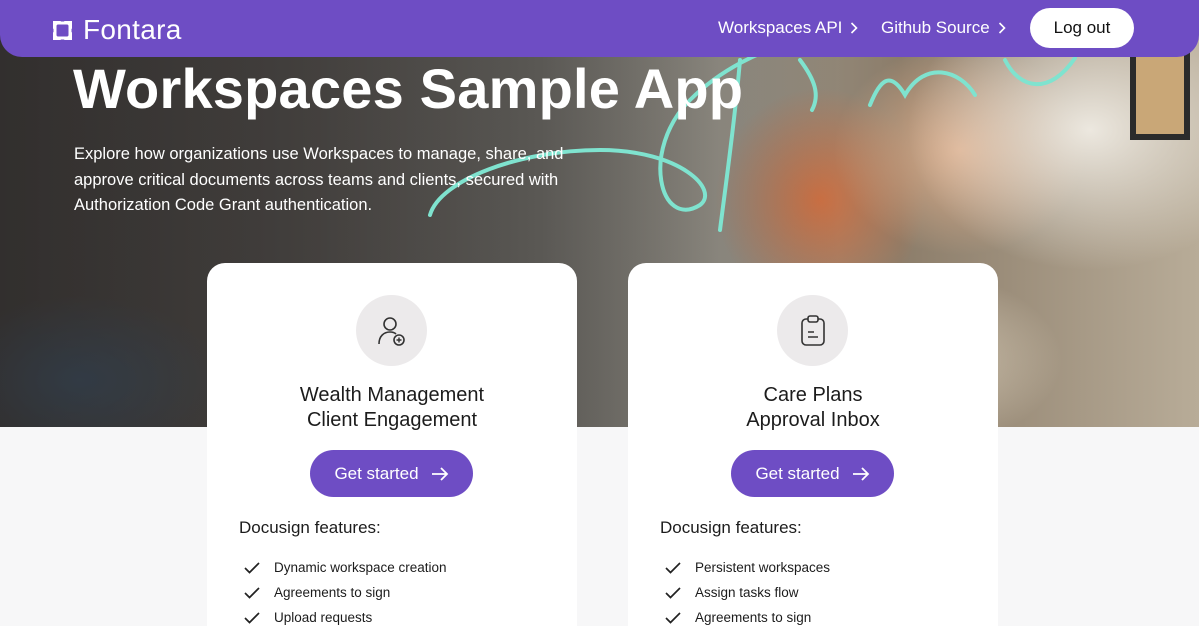 The width and height of the screenshot is (1199, 626). What do you see at coordinates (392, 395) in the screenshot?
I see `card-title-line-1: Wealth Management` at bounding box center [392, 395].